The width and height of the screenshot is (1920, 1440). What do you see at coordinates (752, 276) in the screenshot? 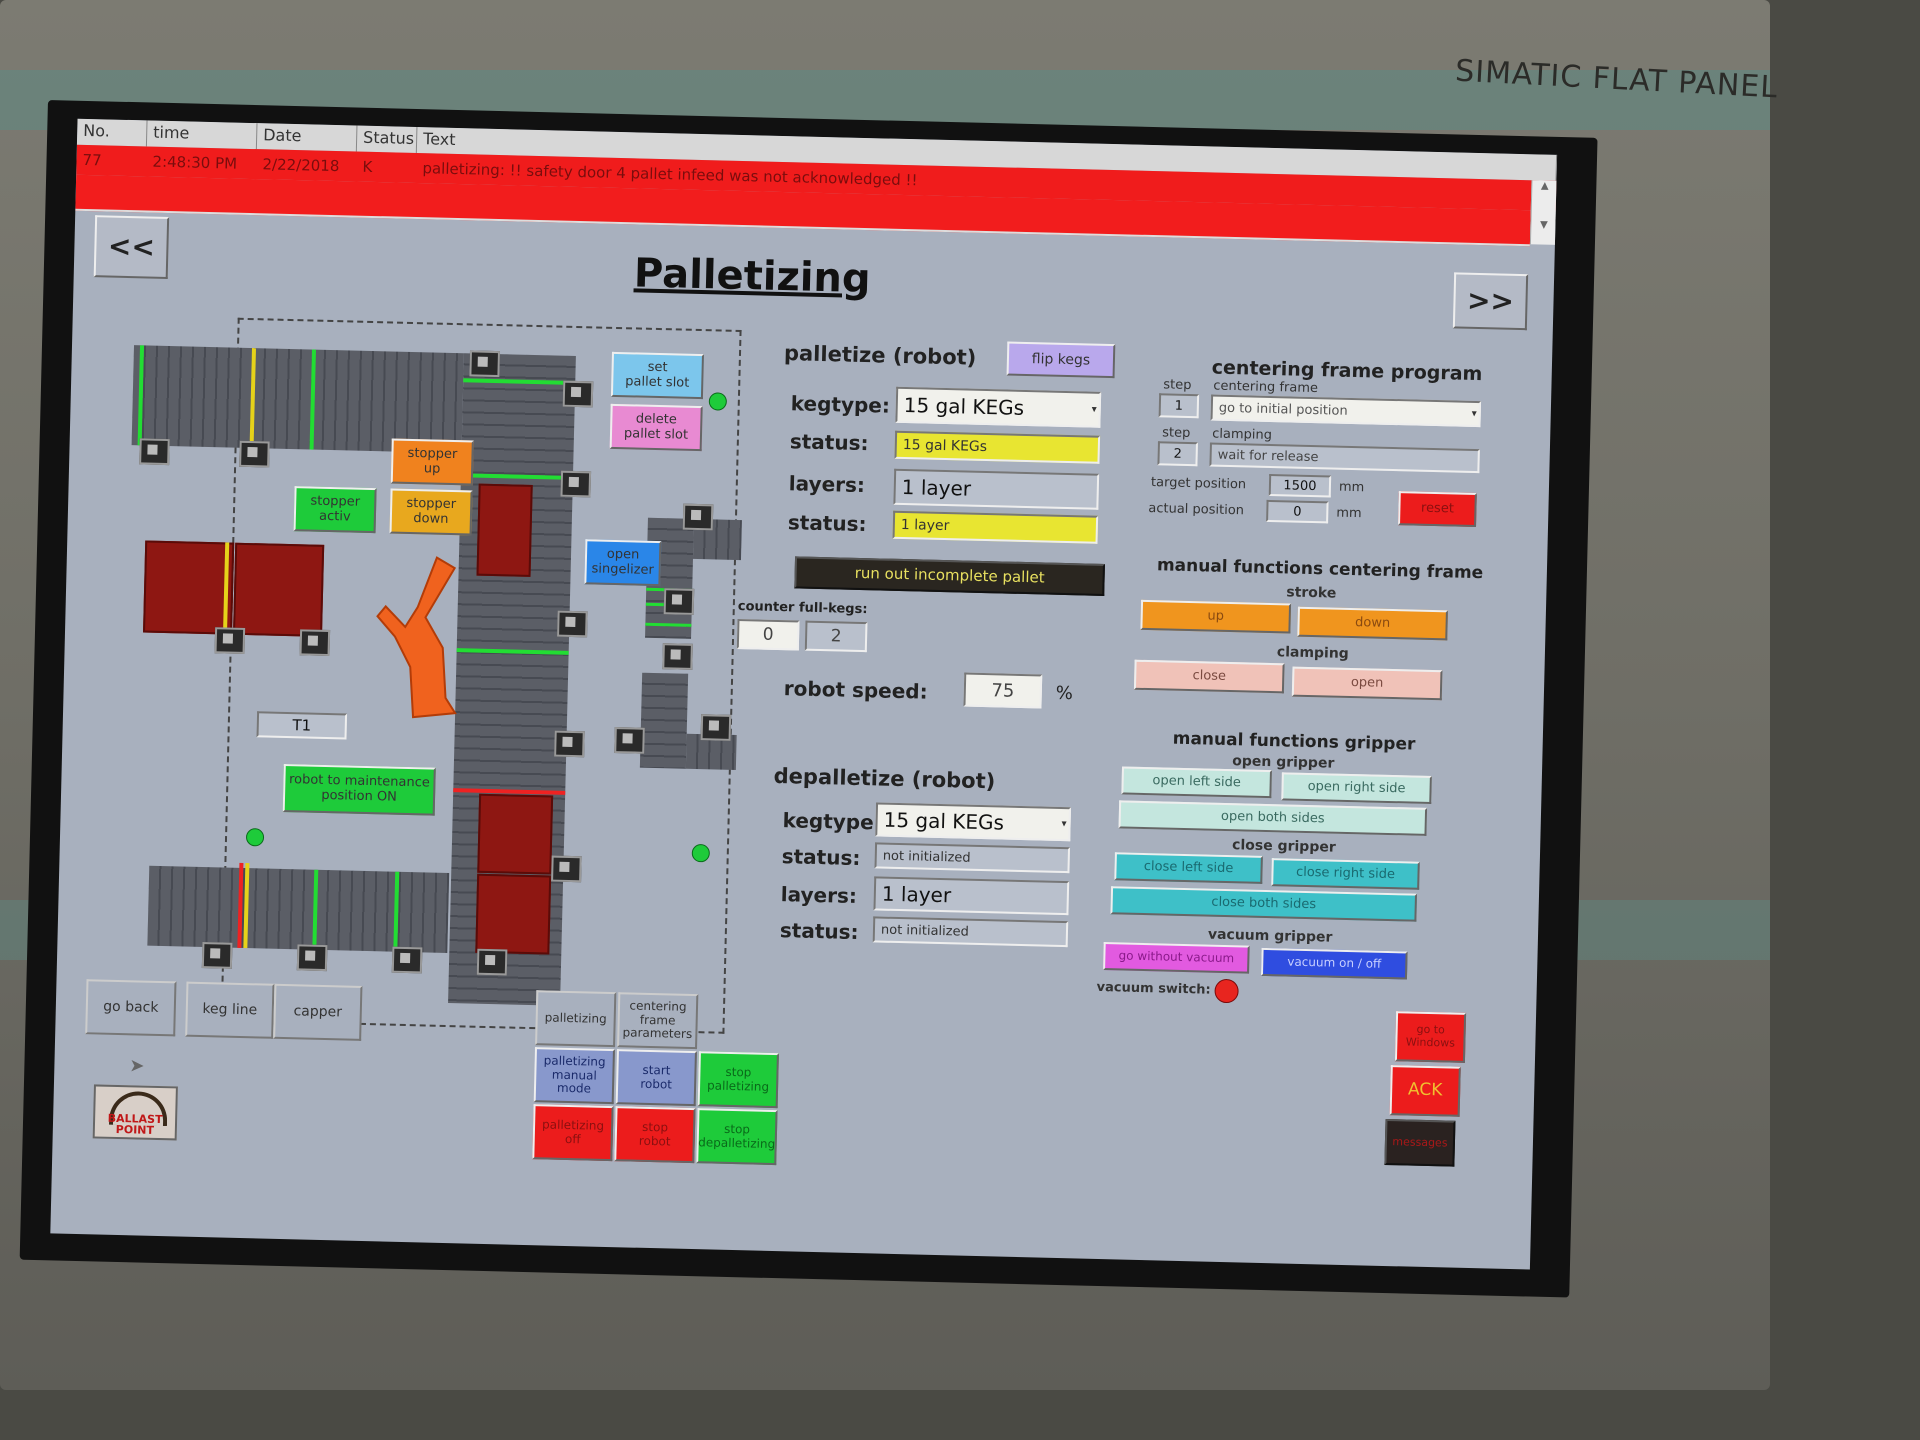
I see `page-title: Palletizing` at bounding box center [752, 276].